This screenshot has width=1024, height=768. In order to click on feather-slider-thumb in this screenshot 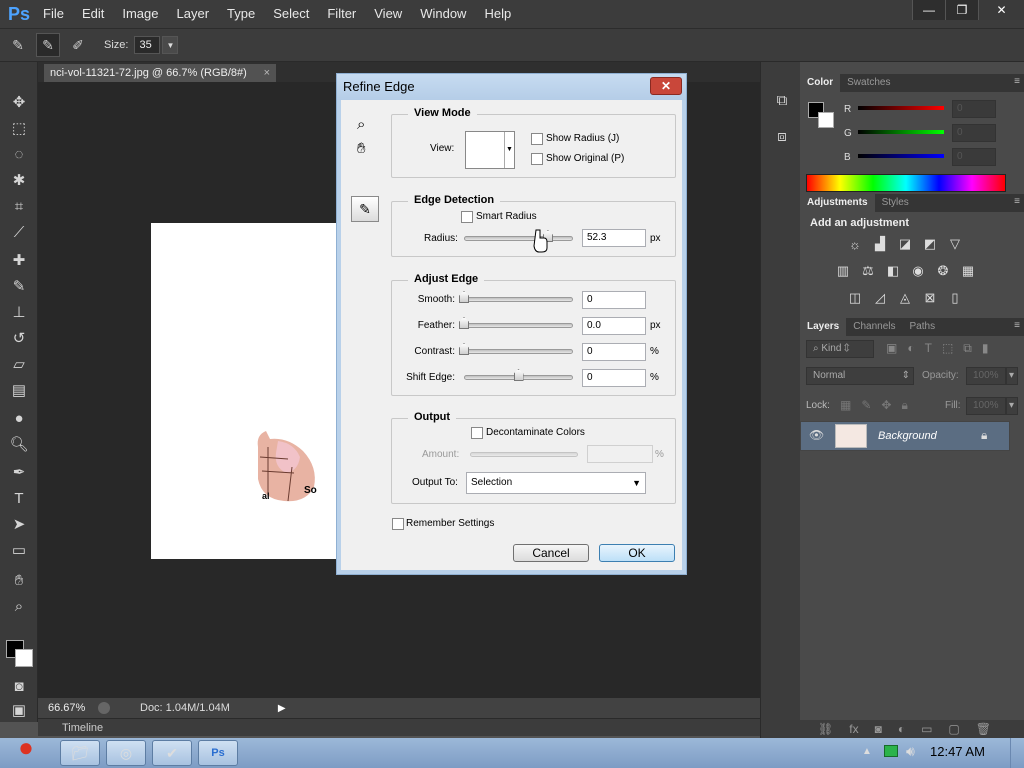, I will do `click(464, 323)`.